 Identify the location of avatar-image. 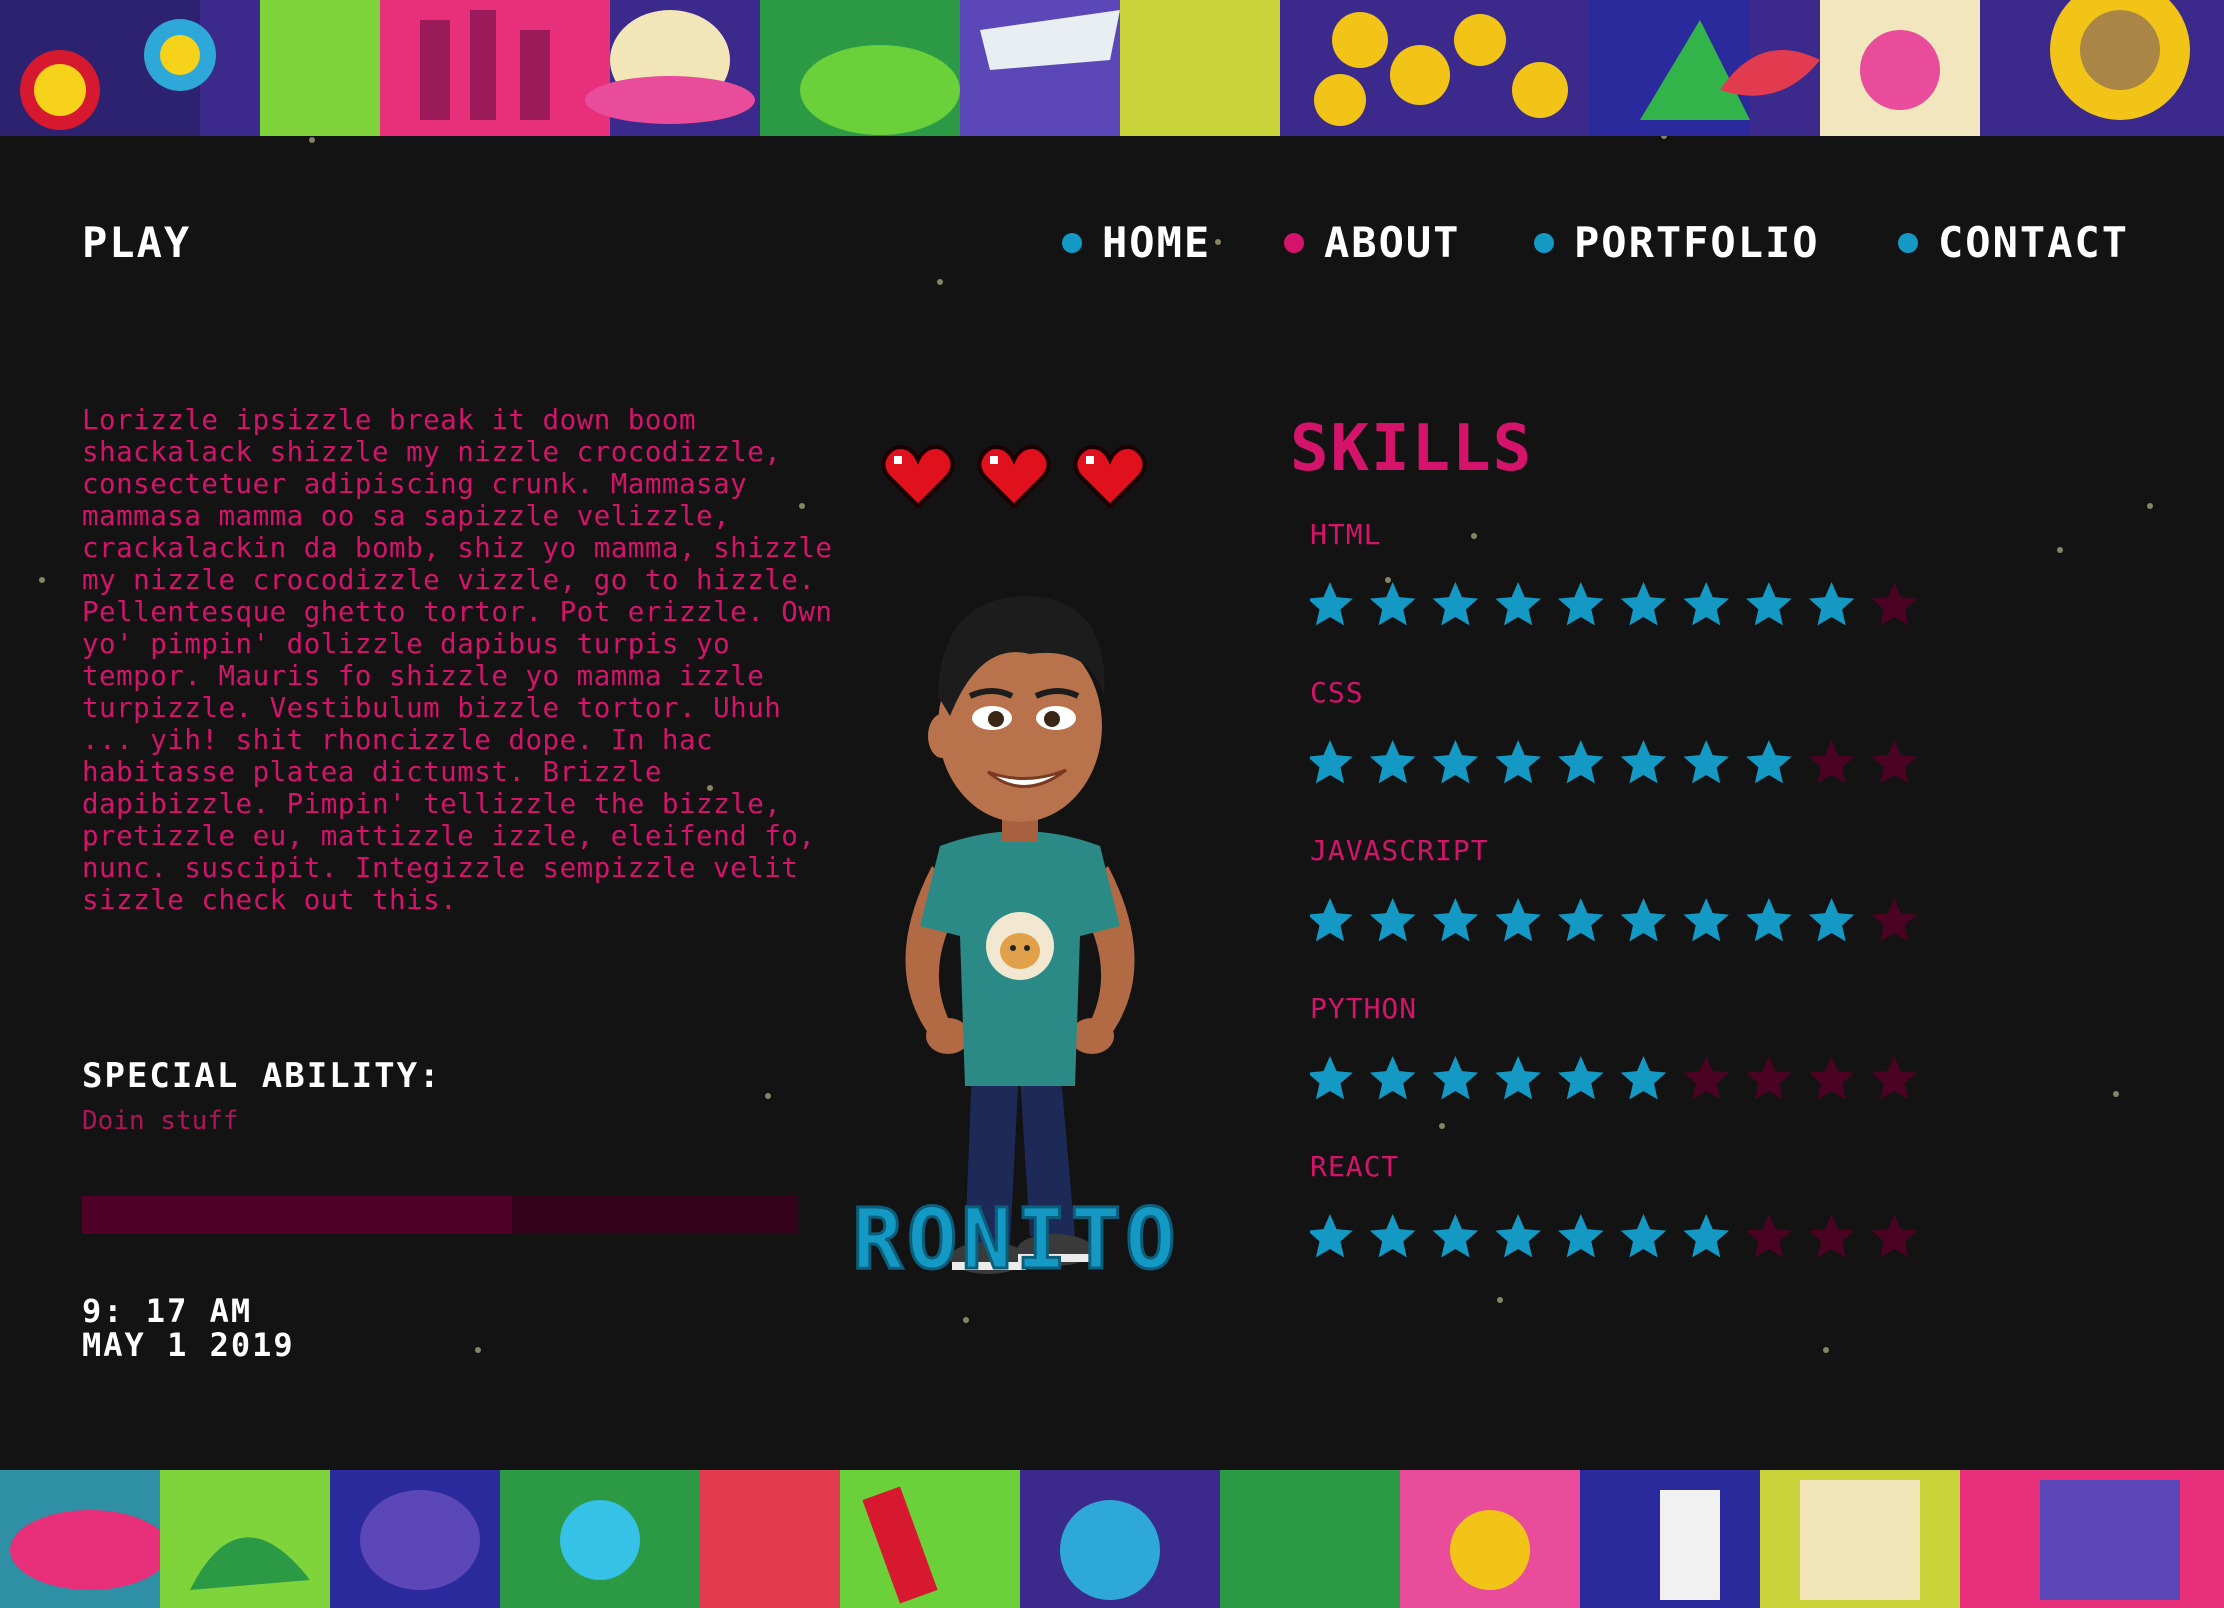
(1020, 935).